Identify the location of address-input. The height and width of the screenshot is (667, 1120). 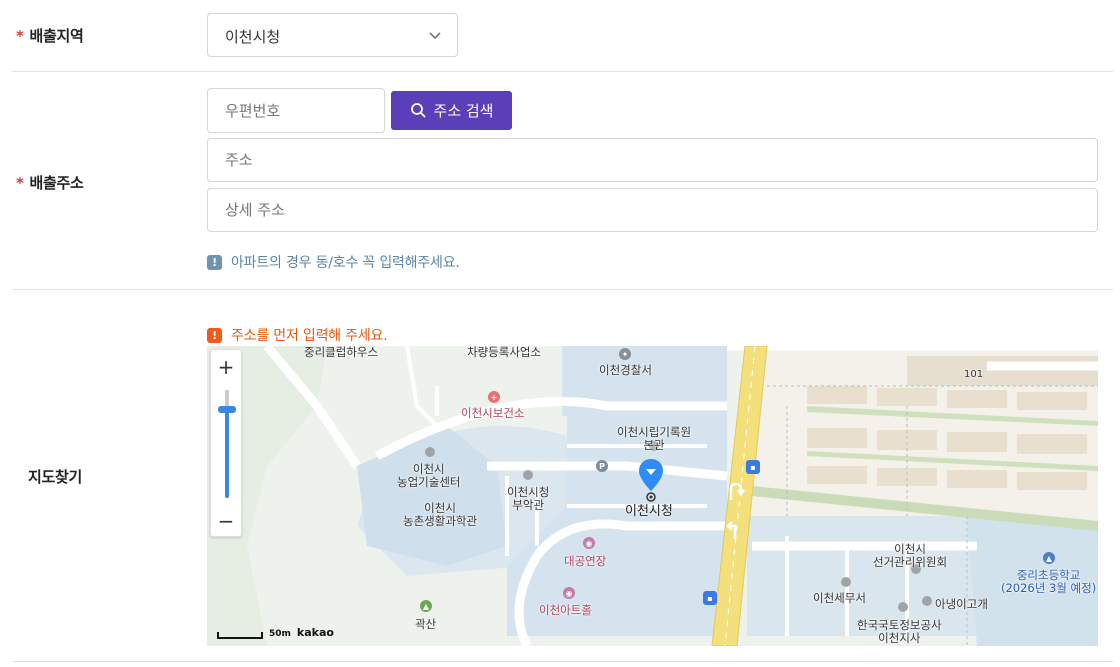
(652, 160).